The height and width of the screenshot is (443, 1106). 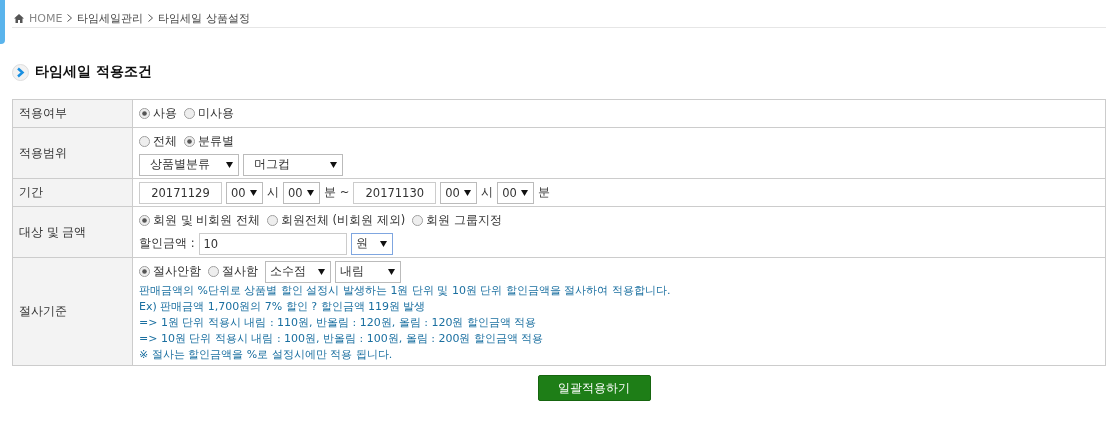 What do you see at coordinates (338, 323) in the screenshot?
I see `help-text: => 1원 단위 적용시 내림 : 110원, 반올림 : 120원, 올림 : 120원 할인금액 적용` at bounding box center [338, 323].